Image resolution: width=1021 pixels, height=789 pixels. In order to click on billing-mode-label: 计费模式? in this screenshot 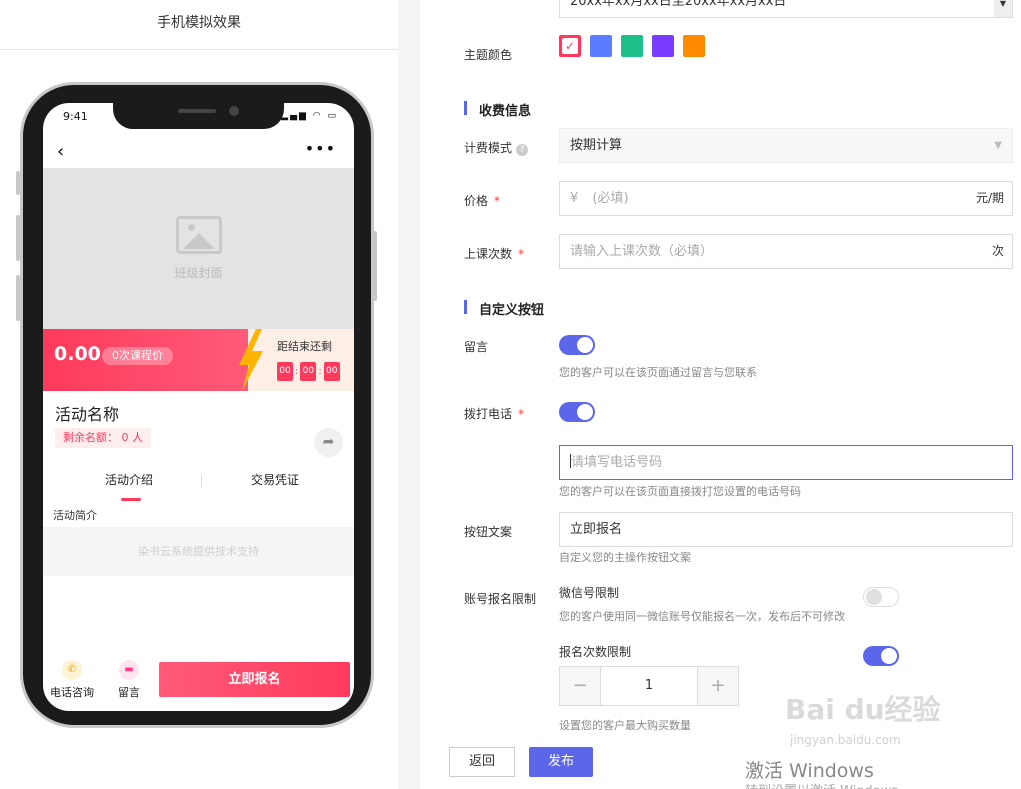, I will do `click(496, 147)`.